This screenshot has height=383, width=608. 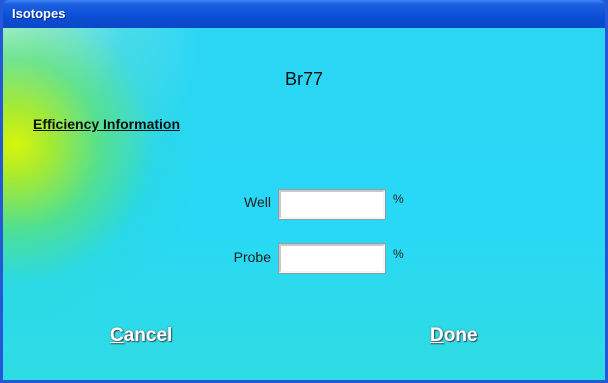 What do you see at coordinates (304, 14) in the screenshot?
I see `title-bar: Isotopes` at bounding box center [304, 14].